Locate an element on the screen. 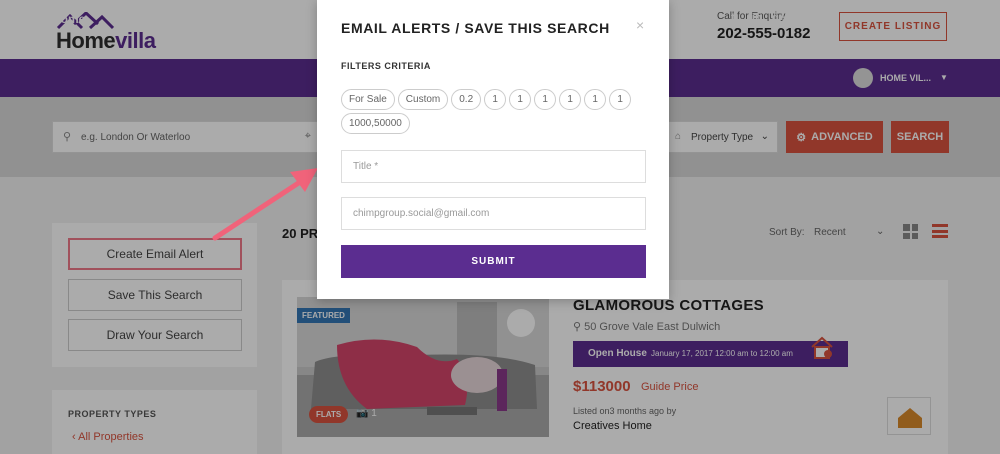 Image resolution: width=1000 pixels, height=454 pixels. filters-criteria-label: FILTERS CRITERIA is located at coordinates (386, 66).